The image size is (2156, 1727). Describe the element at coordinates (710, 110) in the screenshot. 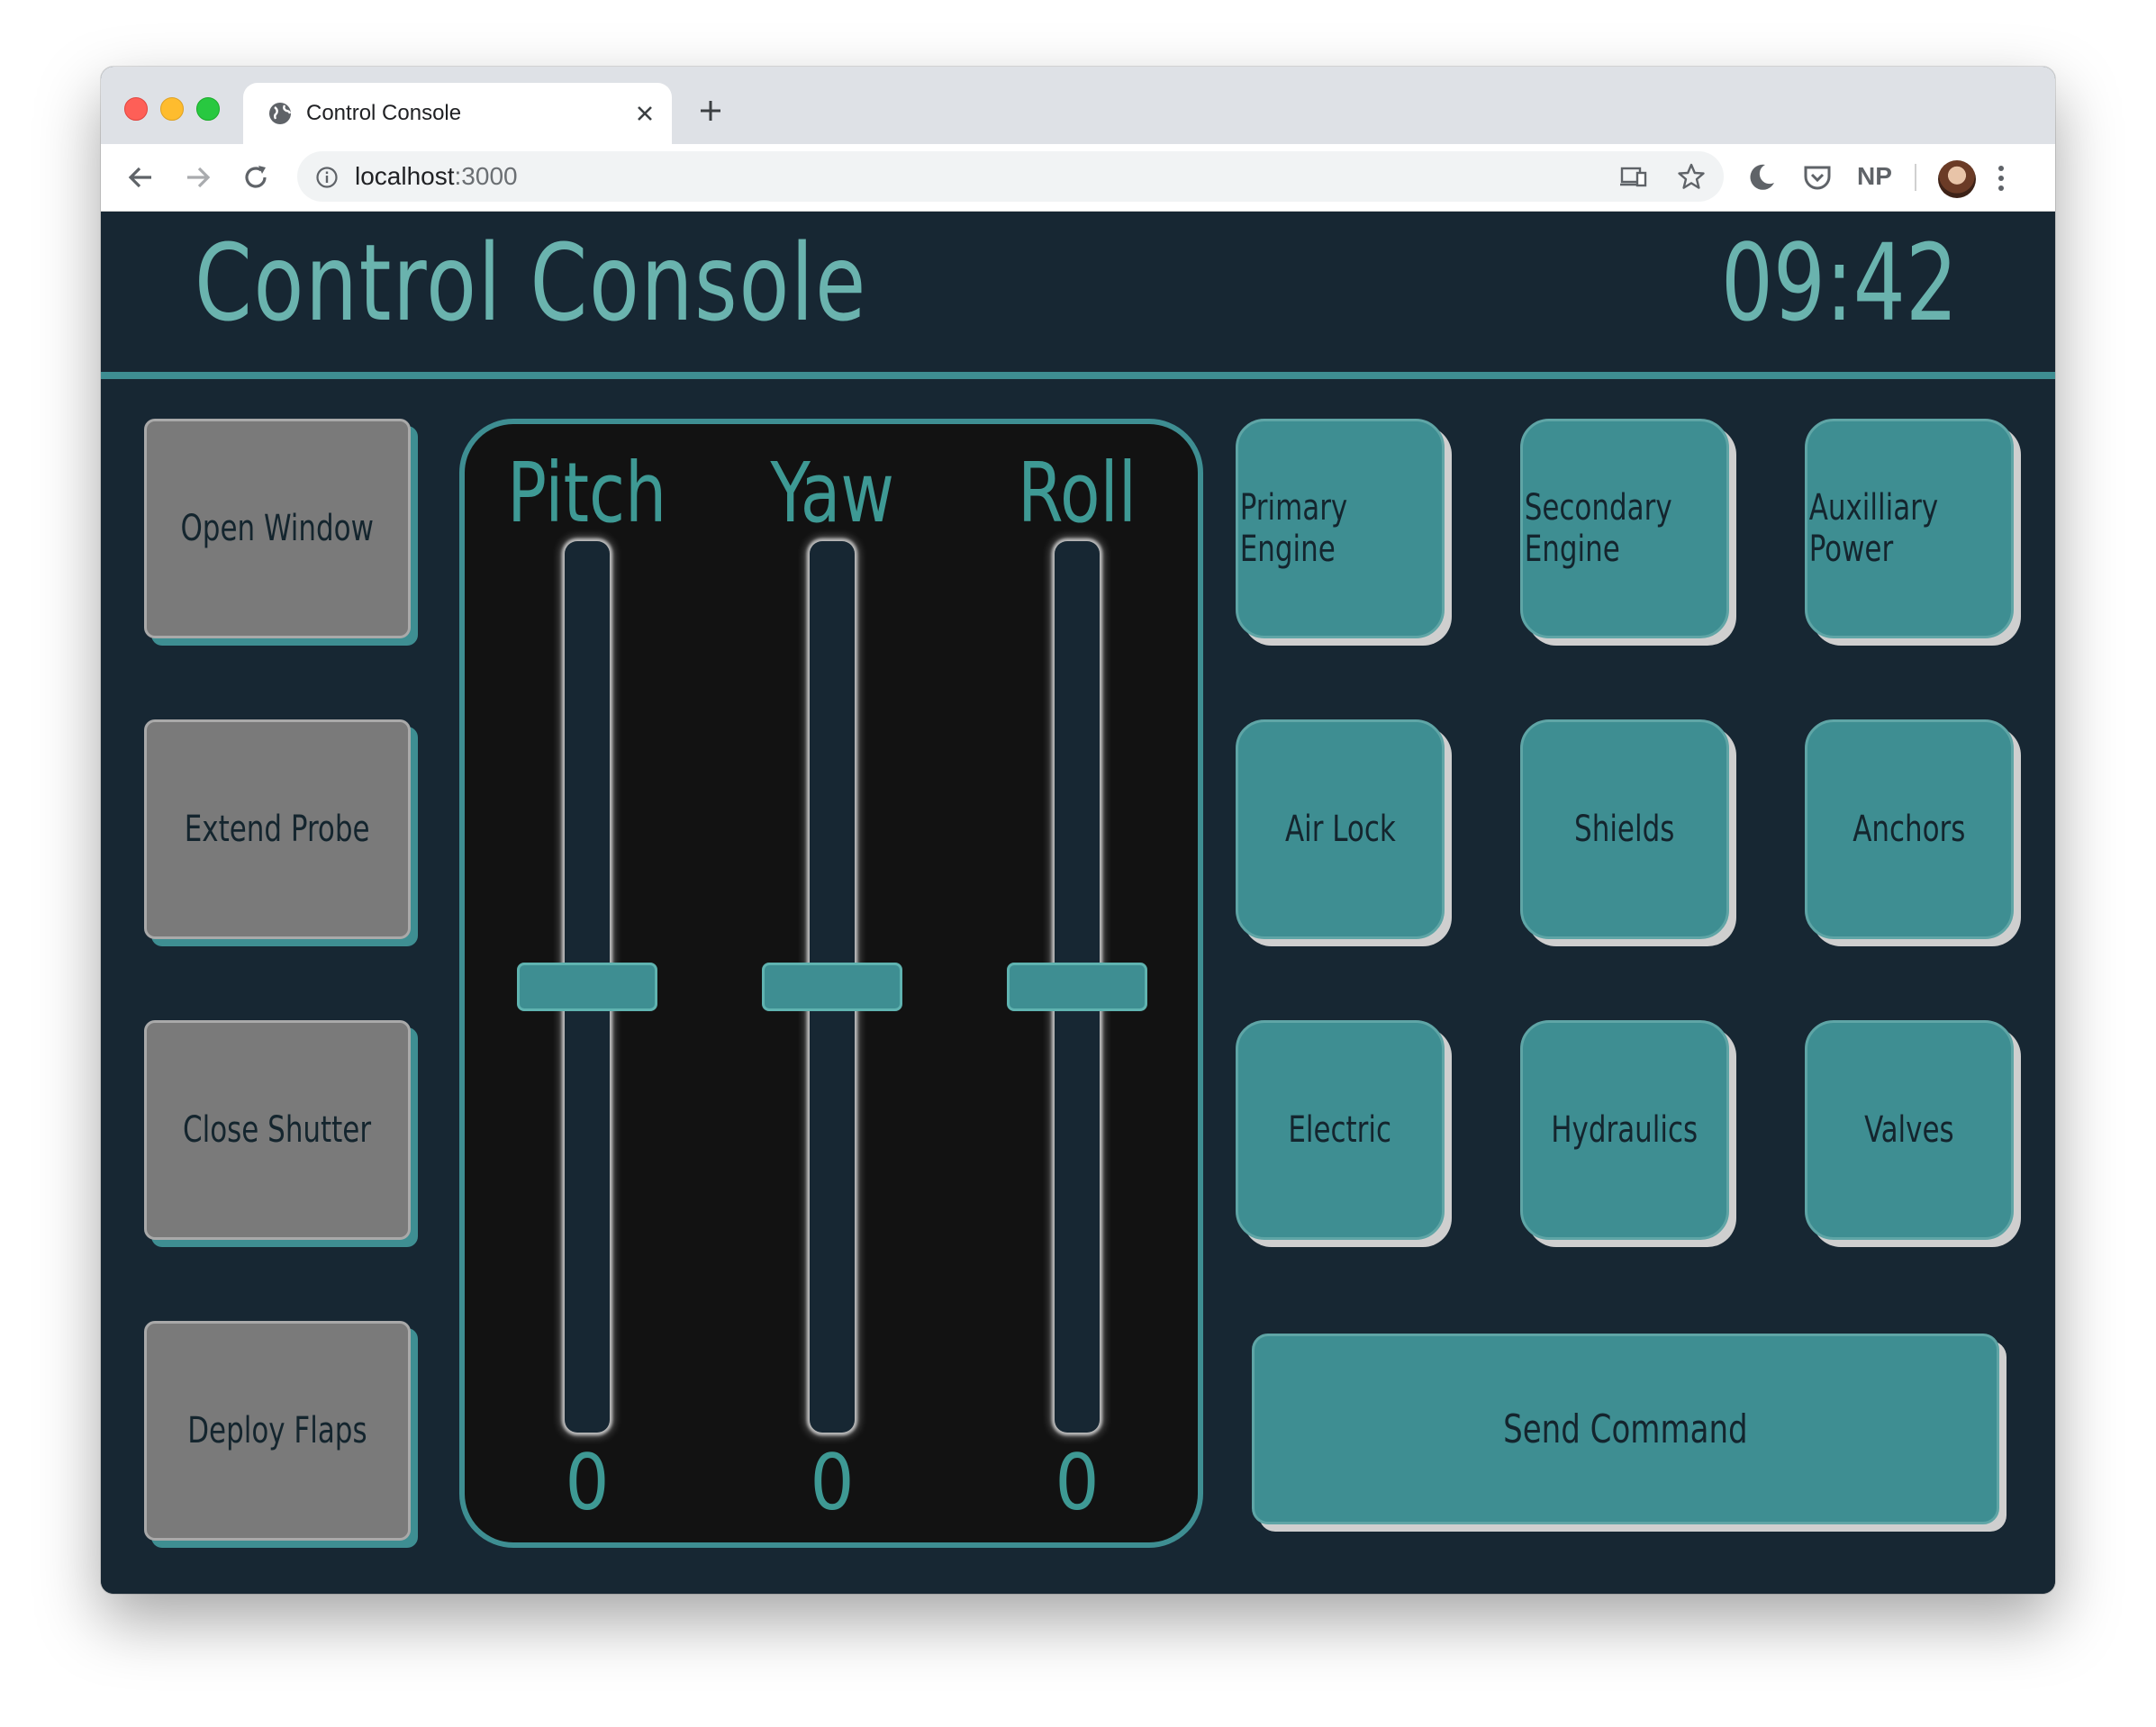

I see `new-tab-icon` at that location.